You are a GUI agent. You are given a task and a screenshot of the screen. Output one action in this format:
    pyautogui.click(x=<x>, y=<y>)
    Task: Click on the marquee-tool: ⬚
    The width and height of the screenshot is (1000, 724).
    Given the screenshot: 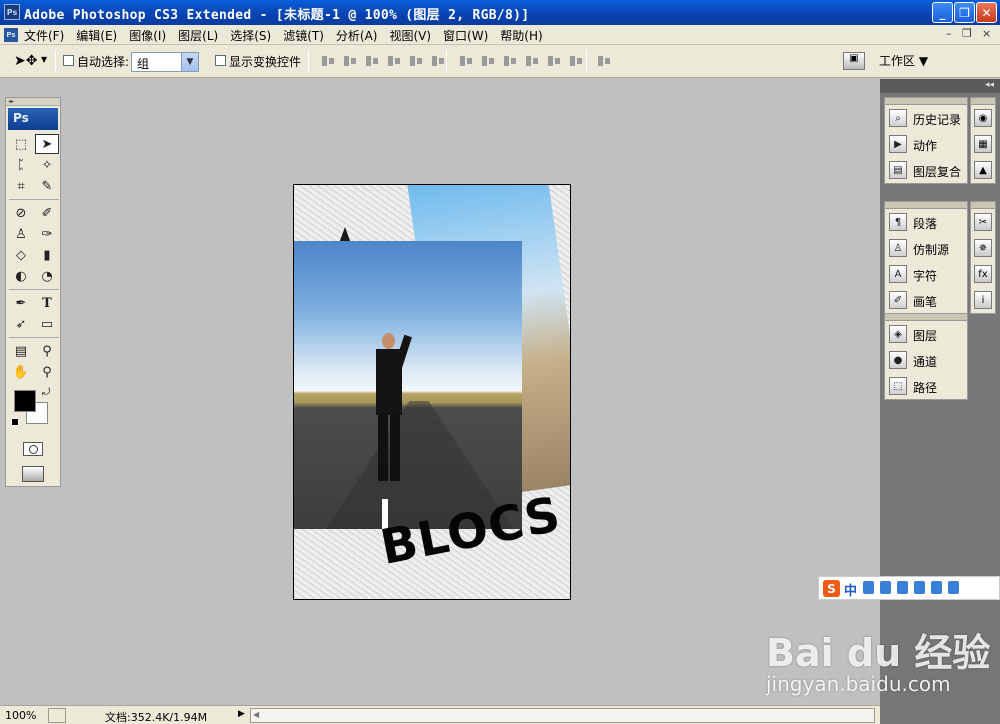 What is the action you would take?
    pyautogui.click(x=21, y=144)
    